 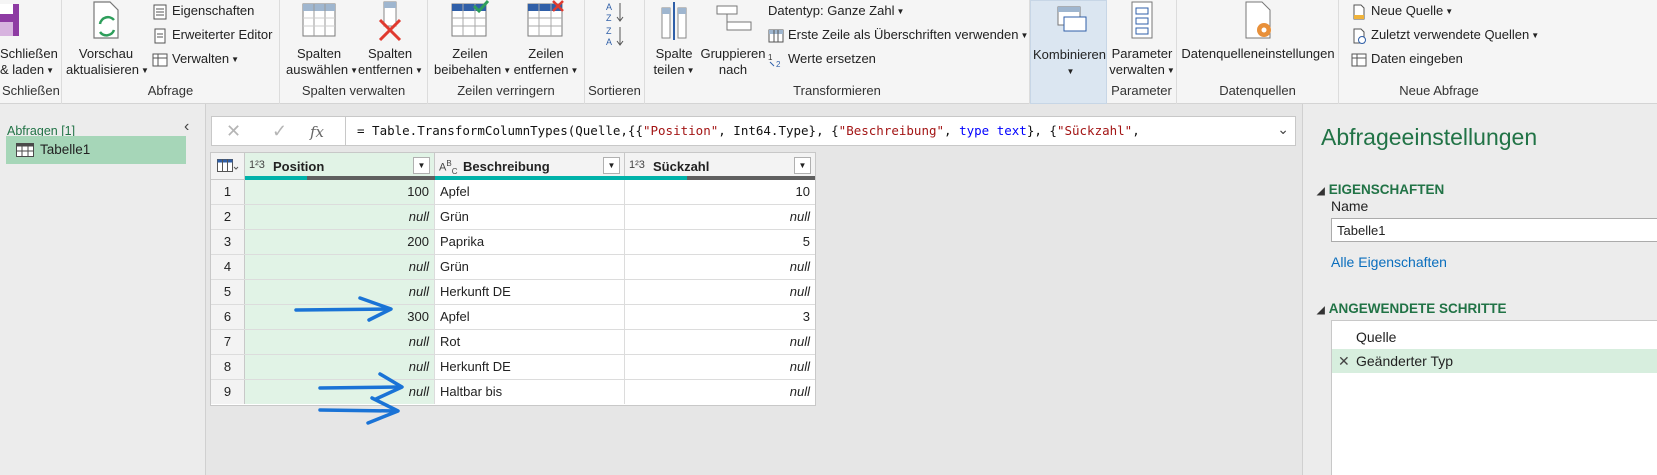 I want to click on row-number-cell: 9, so click(x=228, y=392).